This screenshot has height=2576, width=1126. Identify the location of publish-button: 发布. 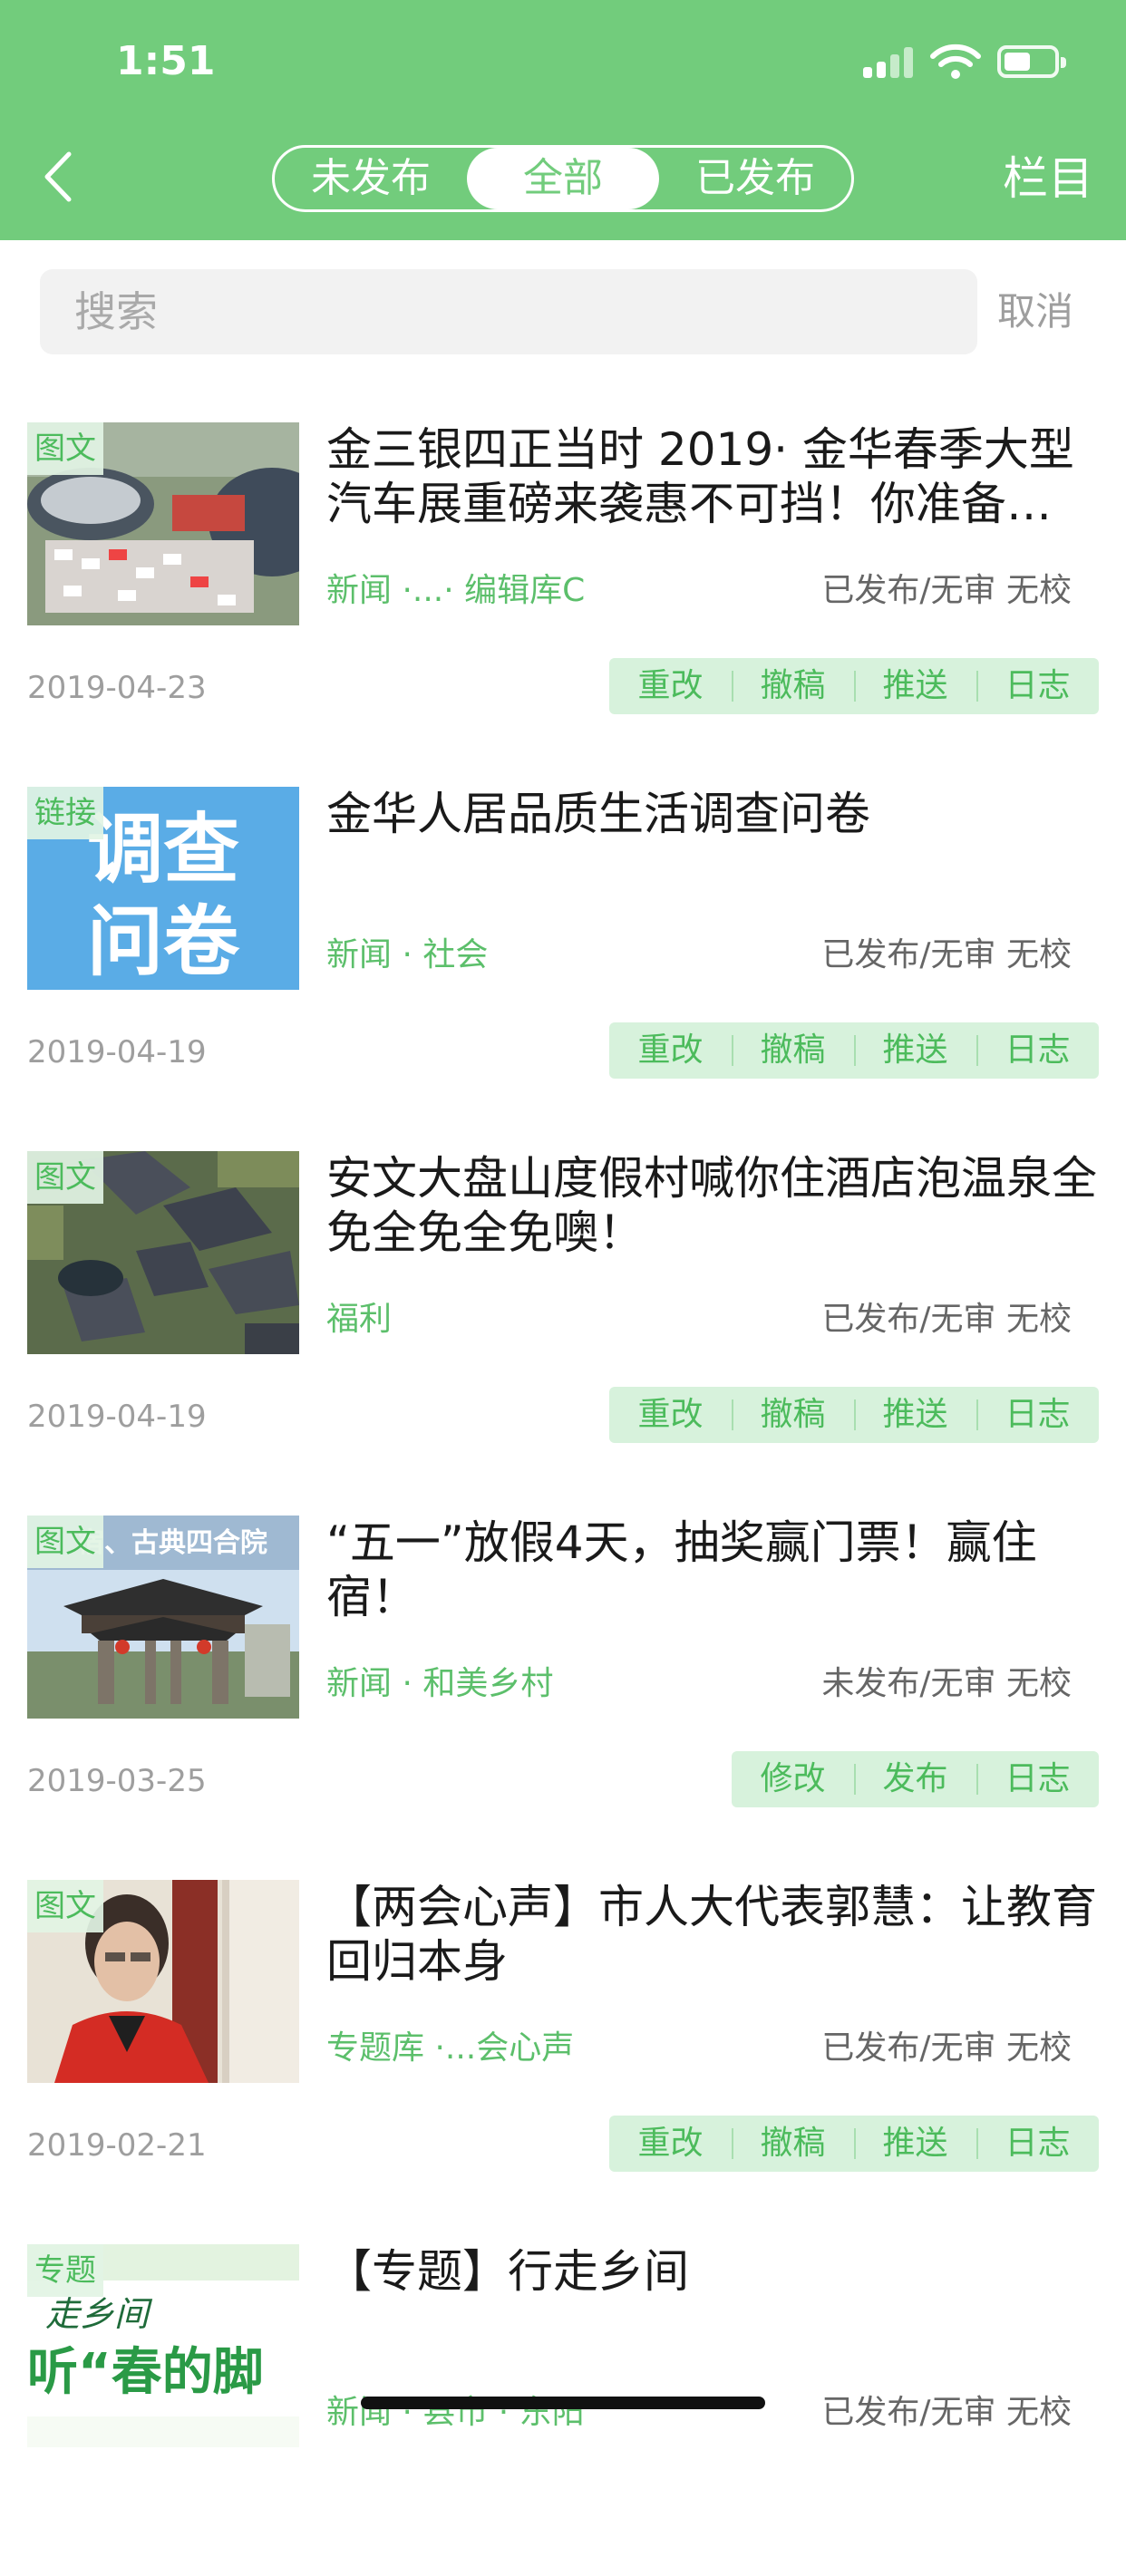
(915, 1779).